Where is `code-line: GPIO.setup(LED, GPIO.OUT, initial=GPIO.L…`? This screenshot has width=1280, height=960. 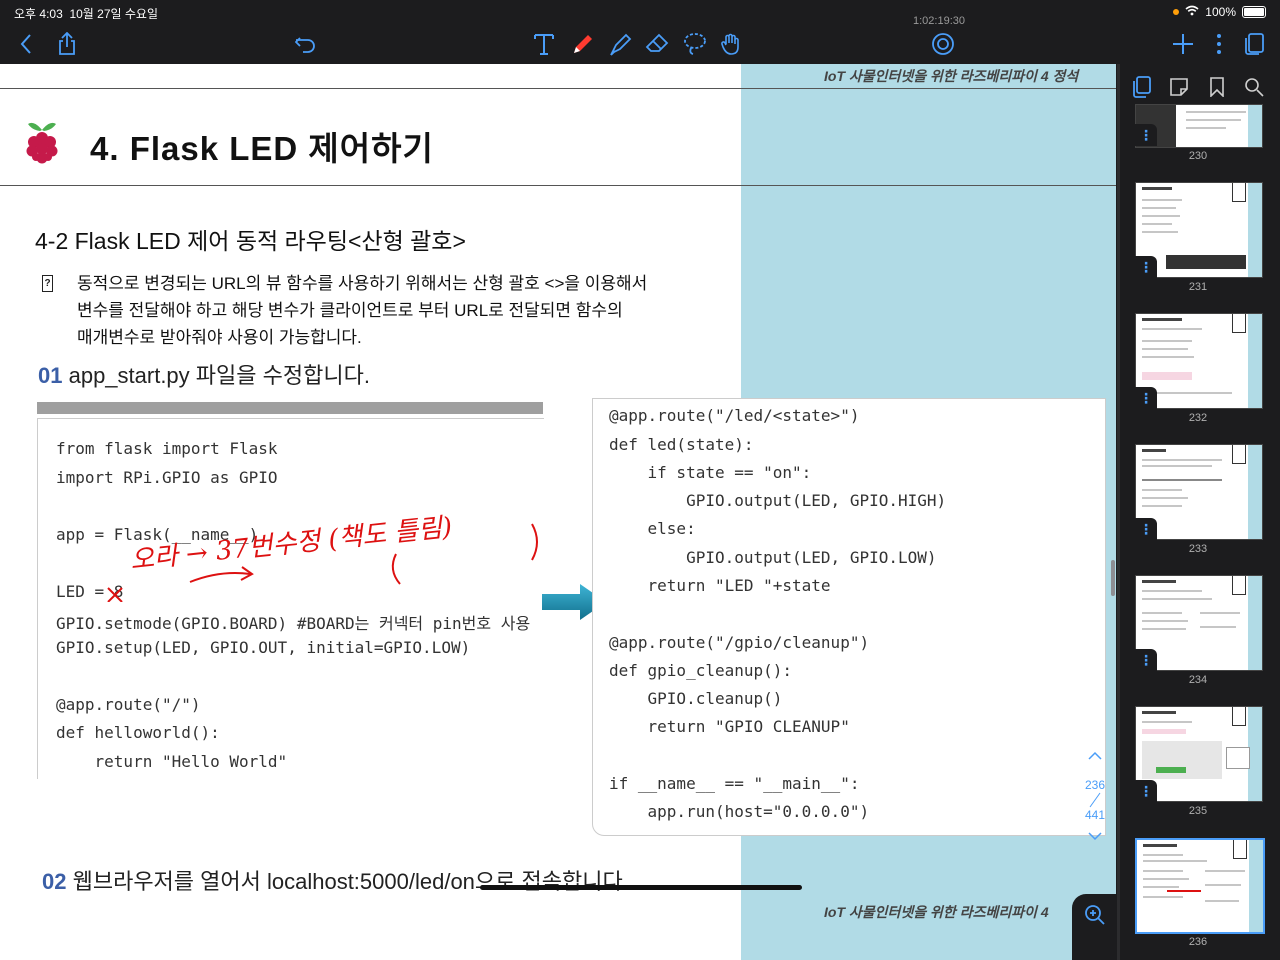 code-line: GPIO.setup(LED, GPIO.OUT, initial=GPIO.L… is located at coordinates (263, 647).